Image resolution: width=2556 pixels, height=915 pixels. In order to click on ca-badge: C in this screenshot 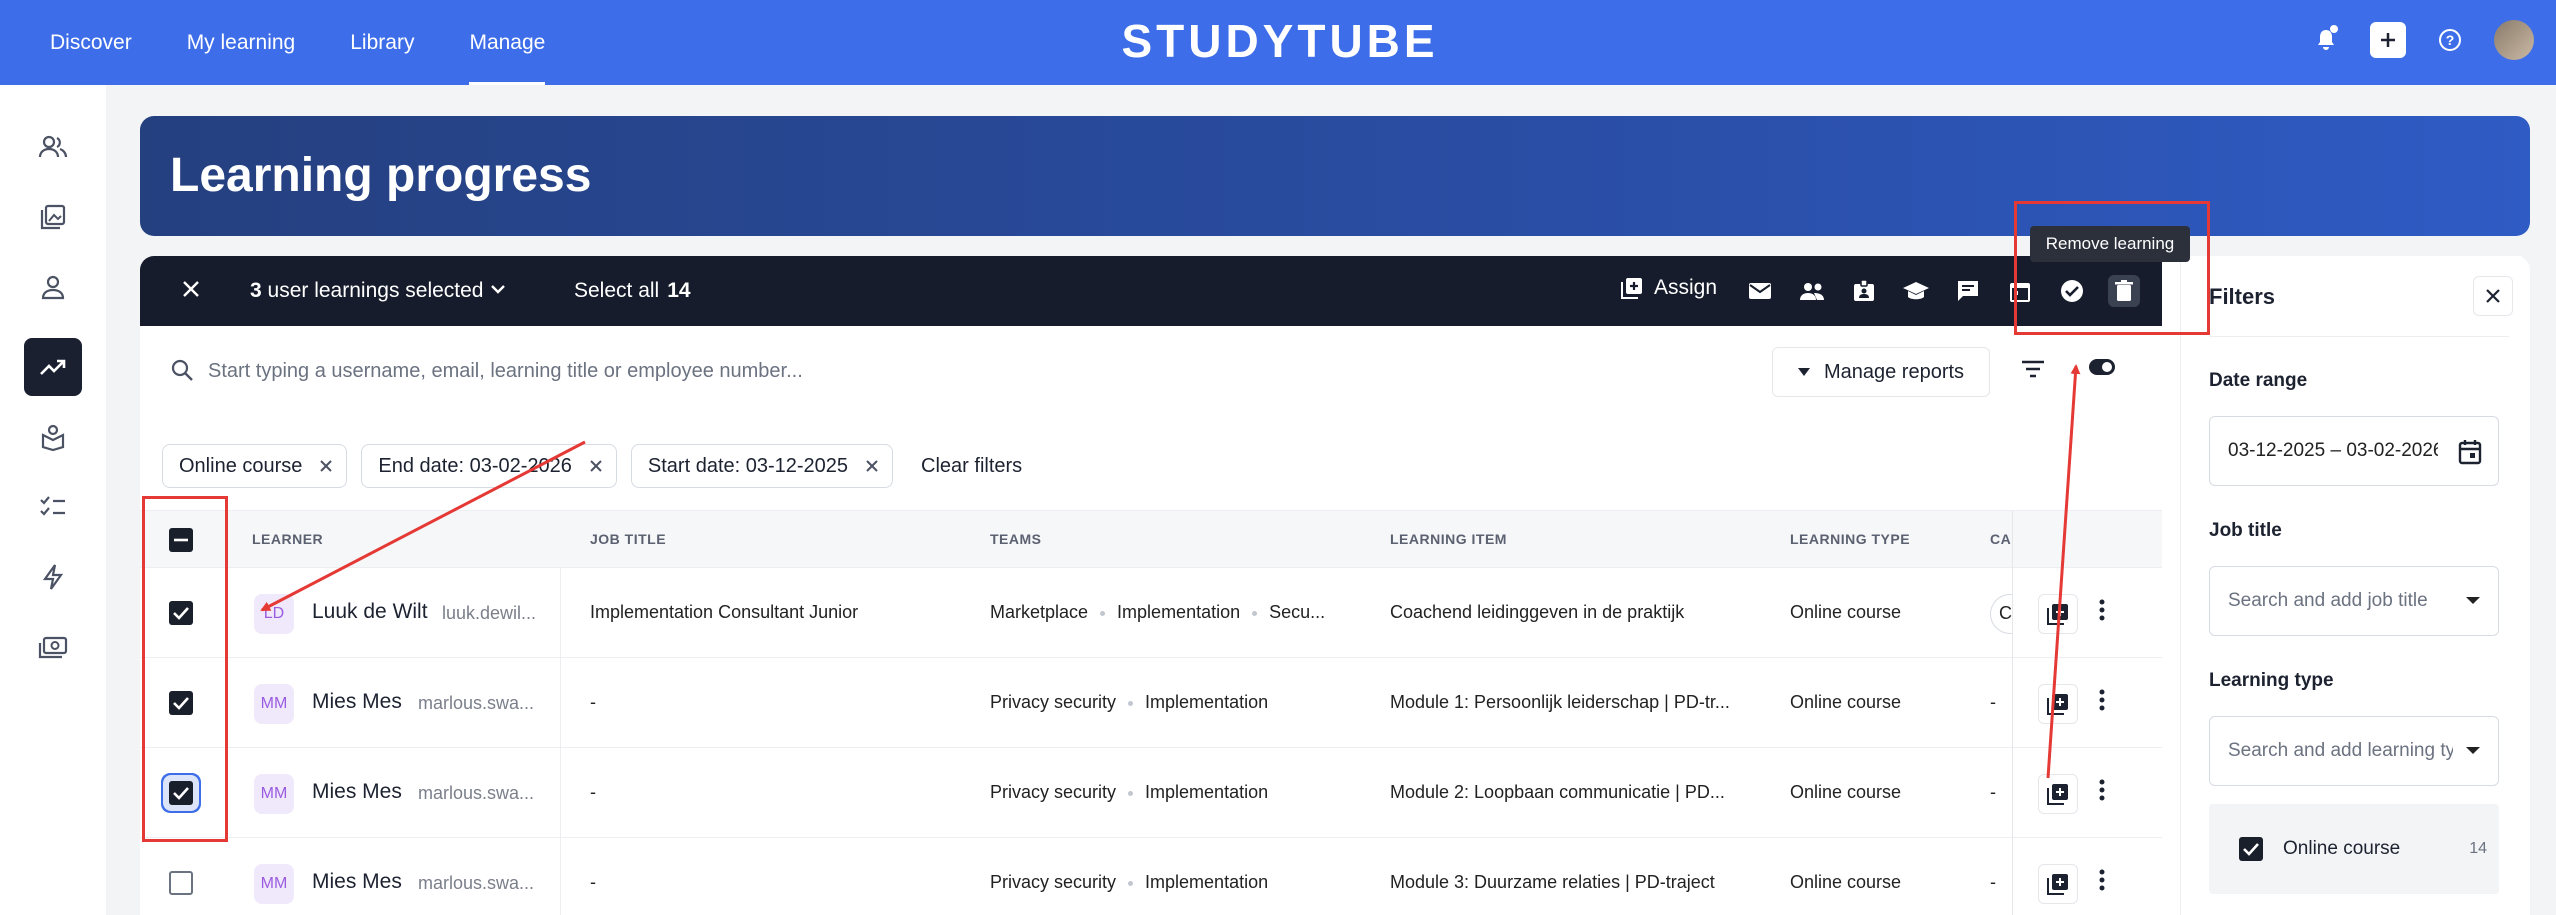, I will do `click(2001, 614)`.